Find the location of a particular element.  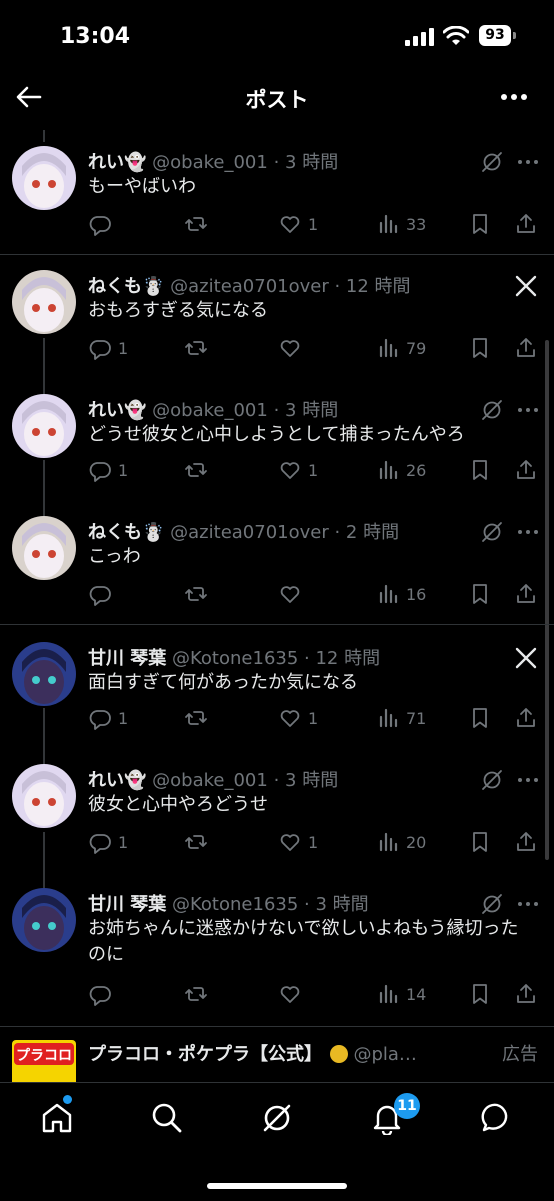

tweet-time: 12 時間 is located at coordinates (378, 286).